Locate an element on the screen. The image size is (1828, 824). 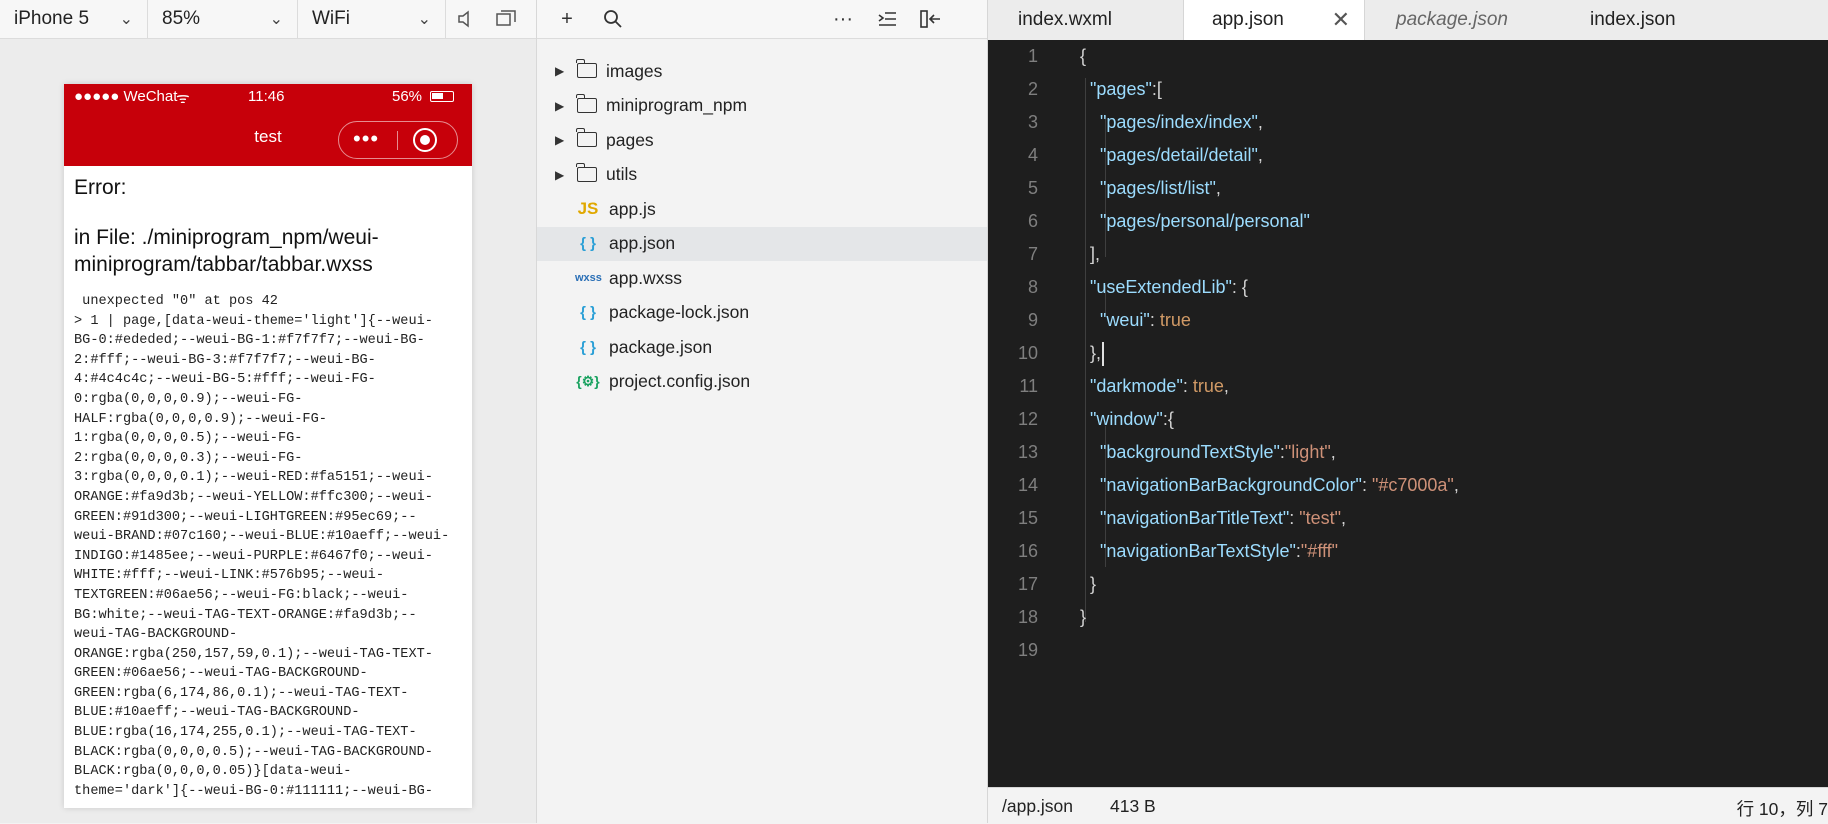
simulator-toolbar: iPhone 5 ⌄ 85% ⌄ WiFi ⌄ is located at coordinates (268, 19).